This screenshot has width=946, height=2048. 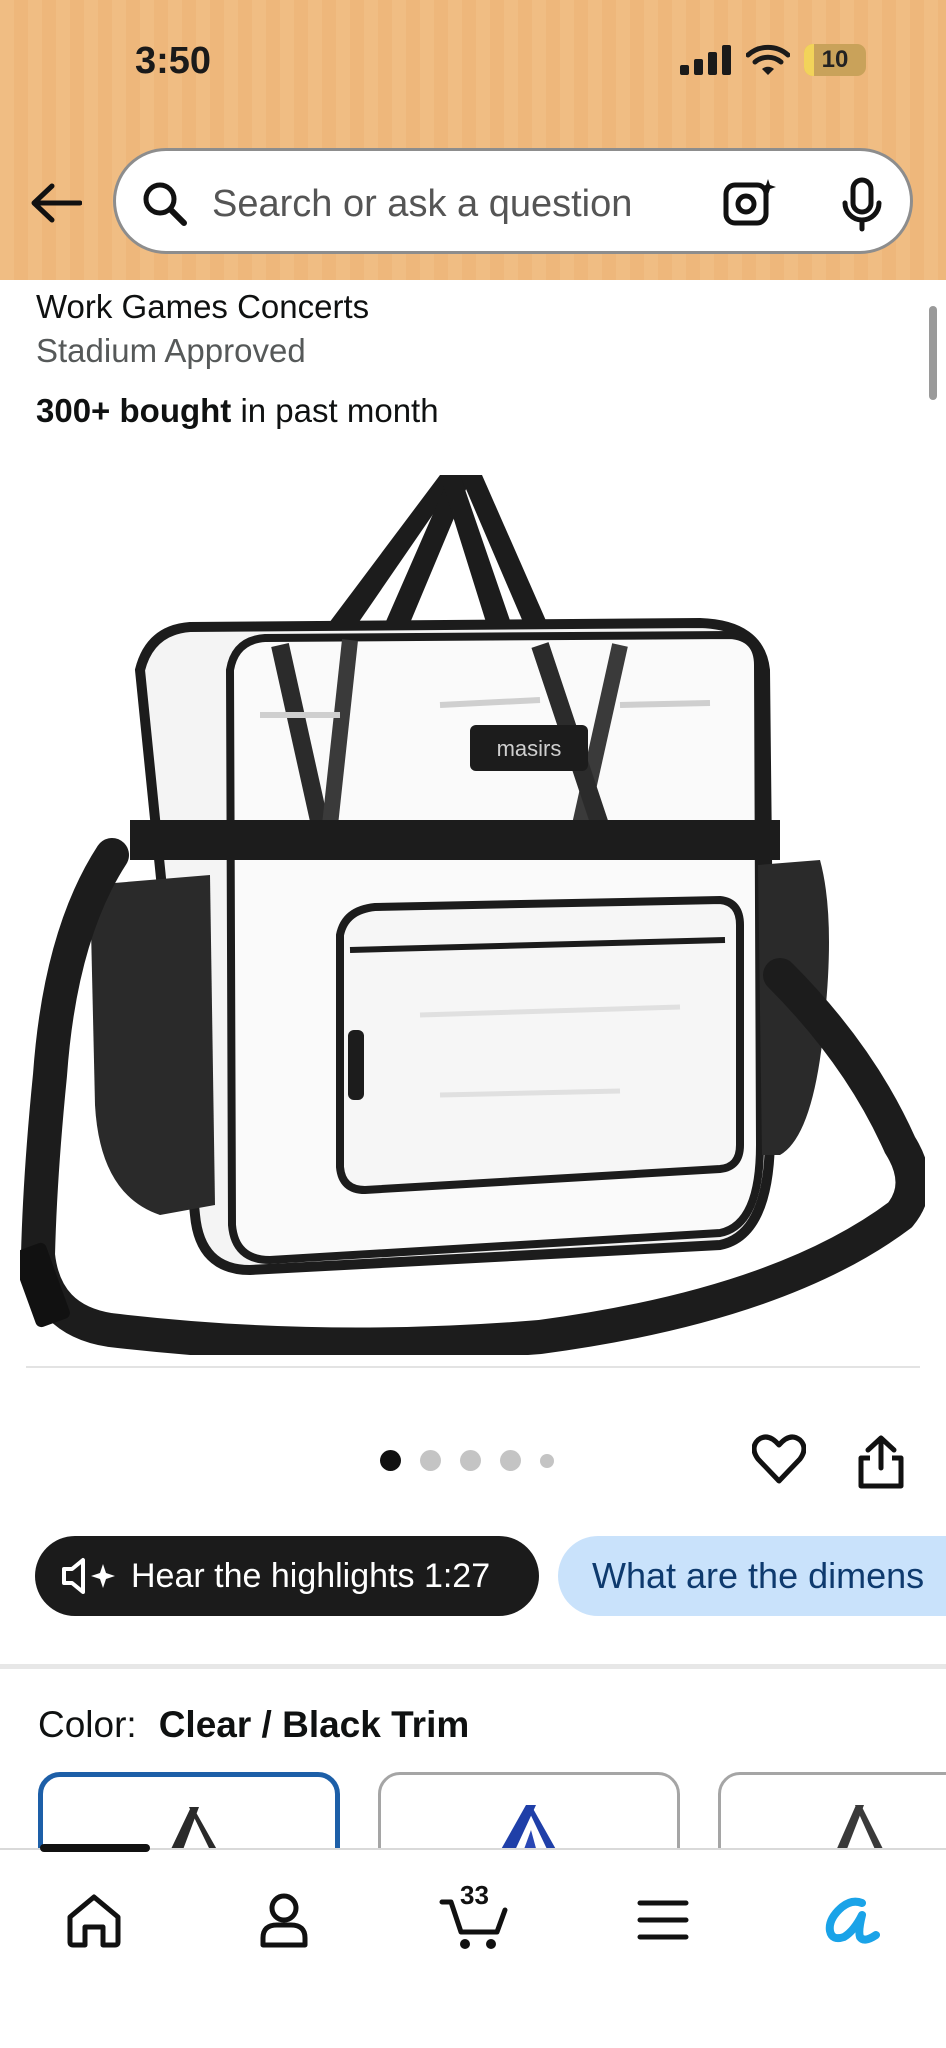 I want to click on brand-label: masirs, so click(x=529, y=748).